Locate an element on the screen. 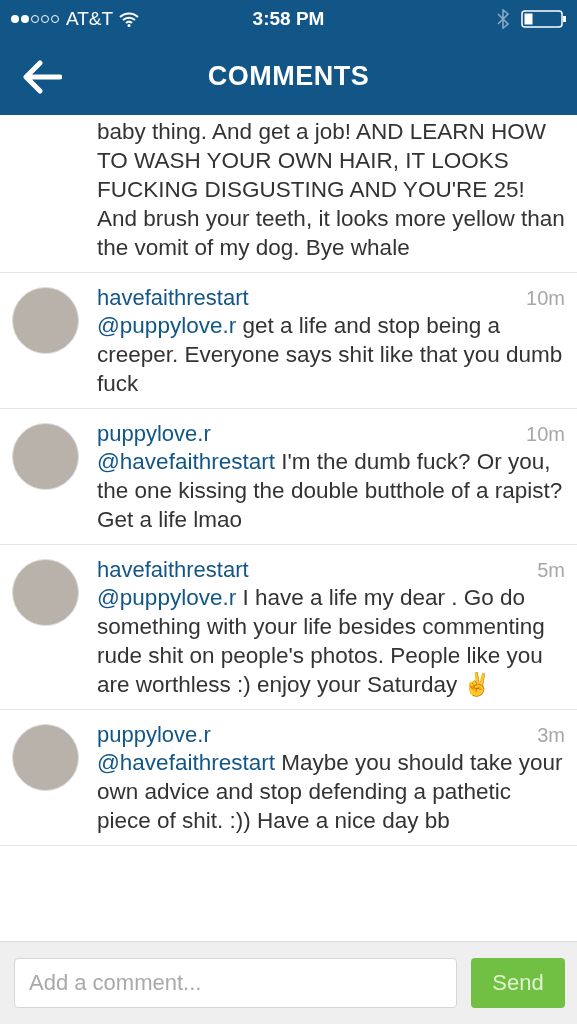 Image resolution: width=577 pixels, height=1024 pixels. comment-text: @havefaithrestart Maybe you should take your own advice and stop defending a pathetic piece of shit. :)) Have a nice day bb is located at coordinates (330, 792).